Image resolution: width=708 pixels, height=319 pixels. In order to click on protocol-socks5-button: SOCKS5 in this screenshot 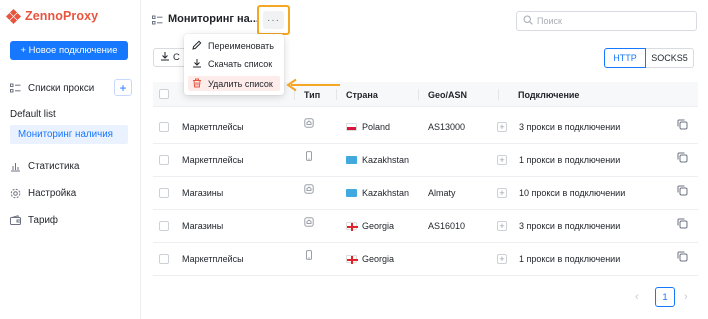, I will do `click(670, 58)`.